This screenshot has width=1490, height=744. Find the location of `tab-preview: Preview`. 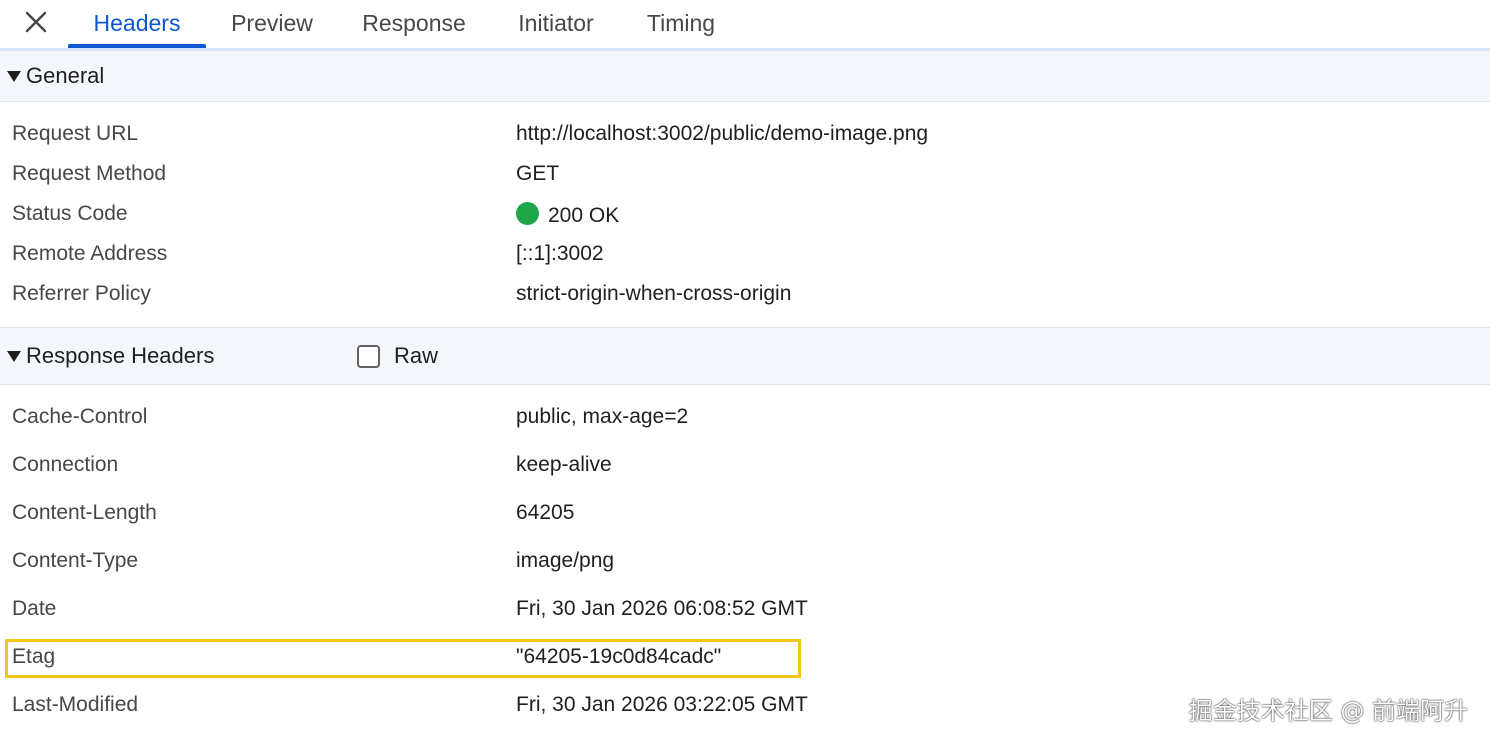

tab-preview: Preview is located at coordinates (272, 23).